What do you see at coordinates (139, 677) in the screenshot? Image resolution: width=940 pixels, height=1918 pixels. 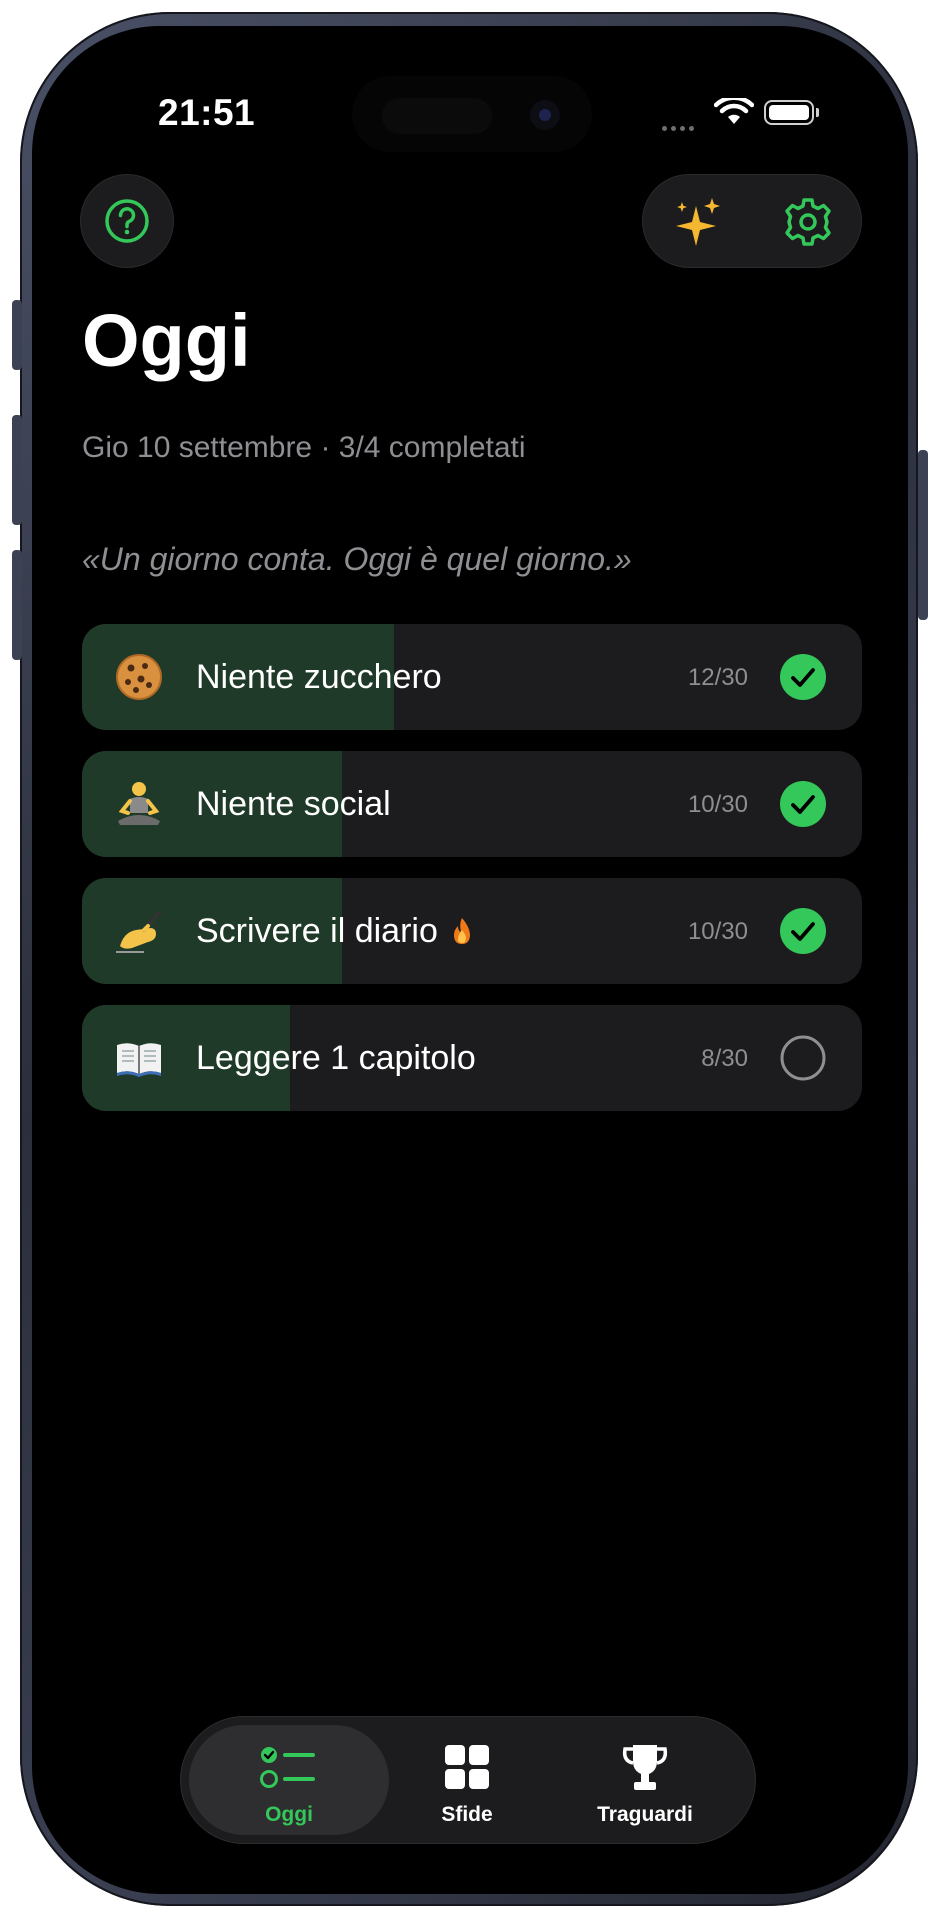 I see `cookie-icon` at bounding box center [139, 677].